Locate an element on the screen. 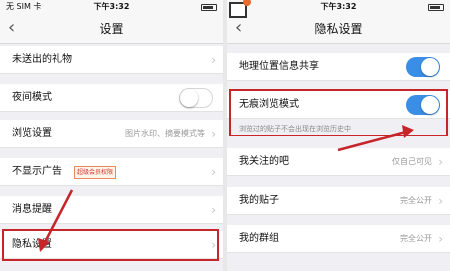 Image resolution: width=450 pixels, height=271 pixels. row-browse-settings: 浏览设置 图片水印、摘要模式等 › is located at coordinates (111, 134).